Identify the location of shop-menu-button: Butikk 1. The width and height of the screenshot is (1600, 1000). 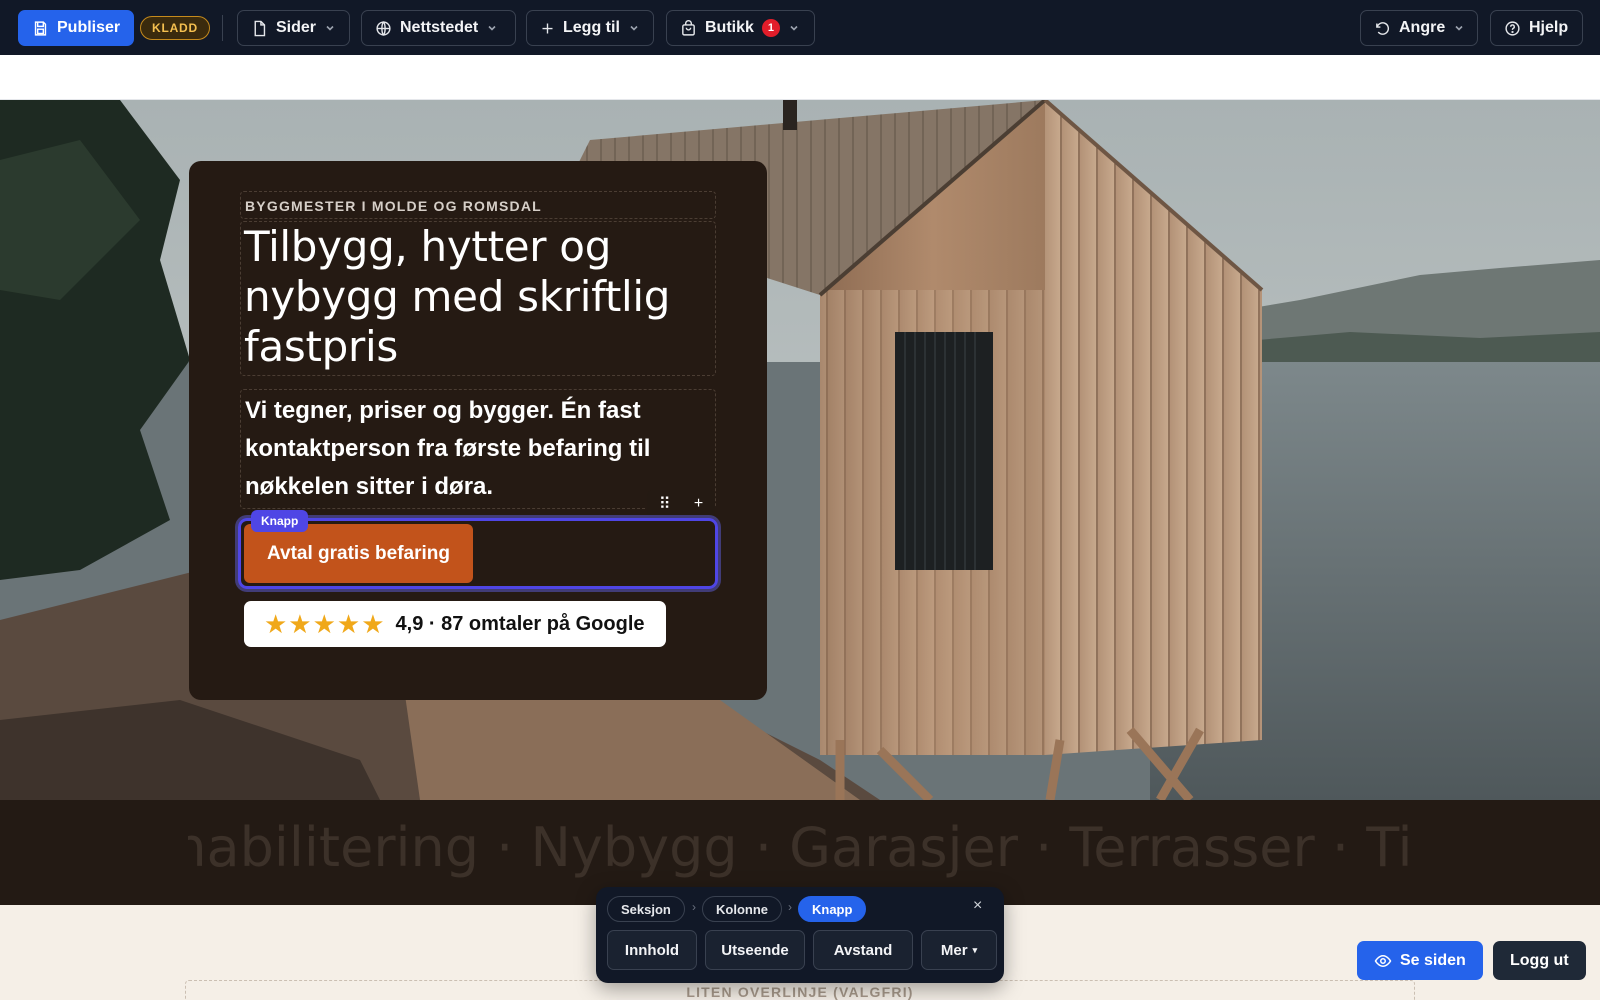
(740, 28).